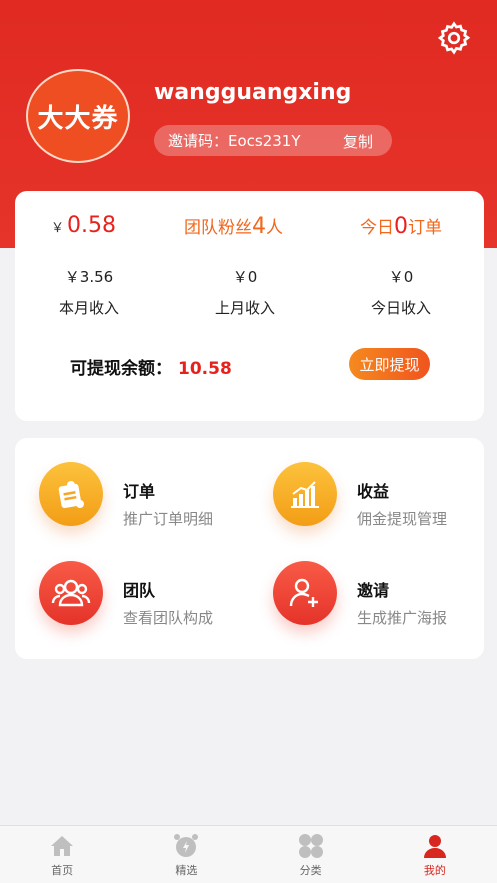 This screenshot has width=497, height=883. I want to click on avatar-text: 大大券, so click(78, 118).